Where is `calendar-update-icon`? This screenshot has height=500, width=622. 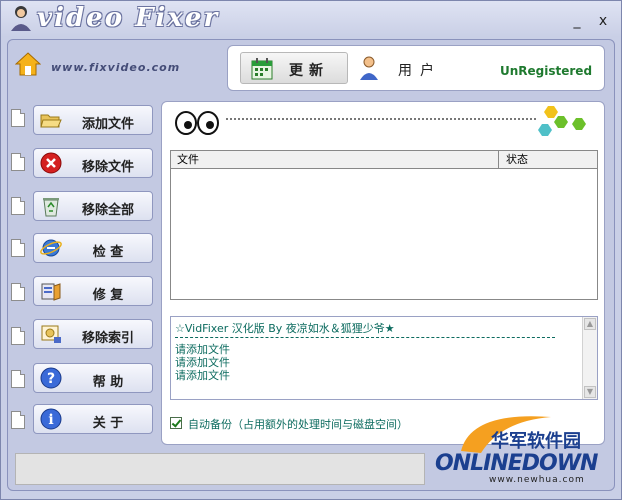
calendar-update-icon is located at coordinates (262, 69).